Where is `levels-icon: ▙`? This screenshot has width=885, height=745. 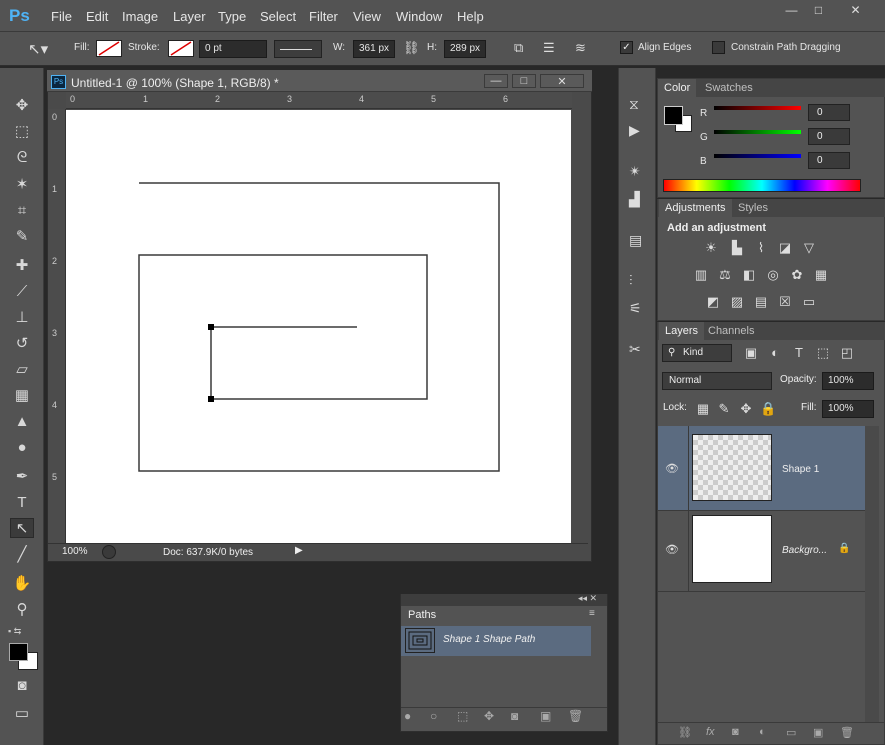
levels-icon: ▙ is located at coordinates (737, 248).